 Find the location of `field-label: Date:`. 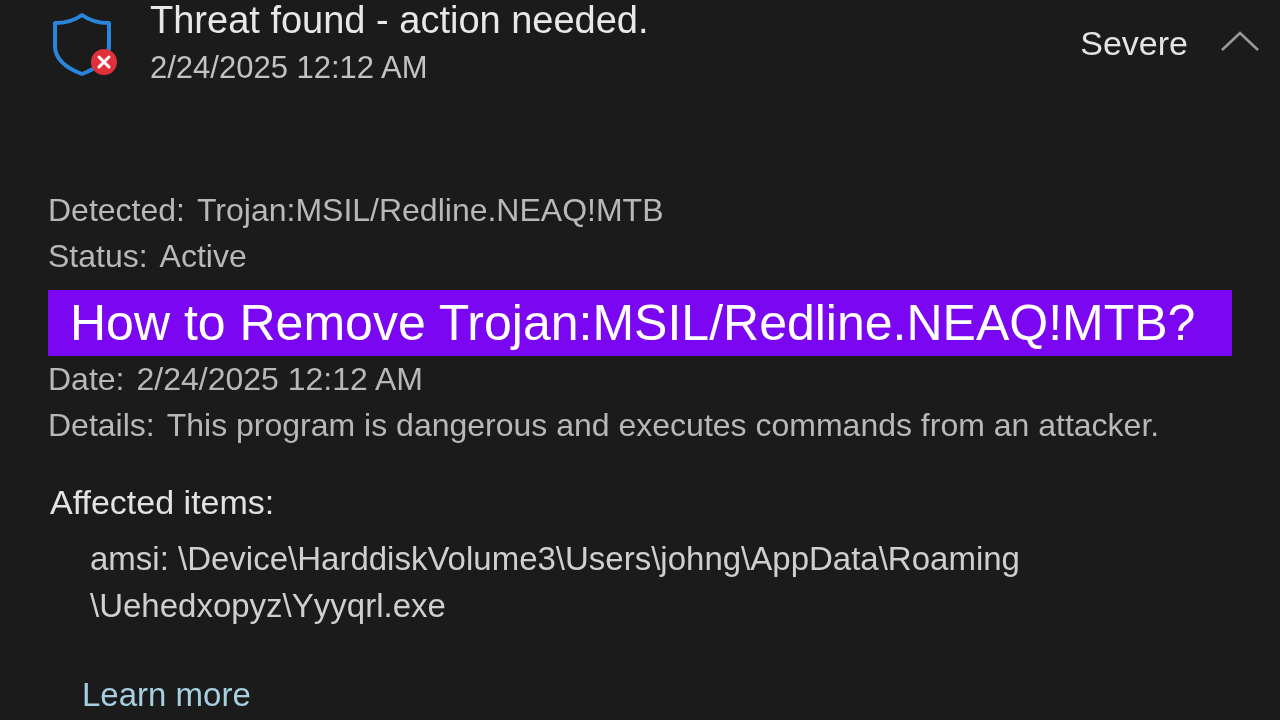

field-label: Date: is located at coordinates (86, 379).